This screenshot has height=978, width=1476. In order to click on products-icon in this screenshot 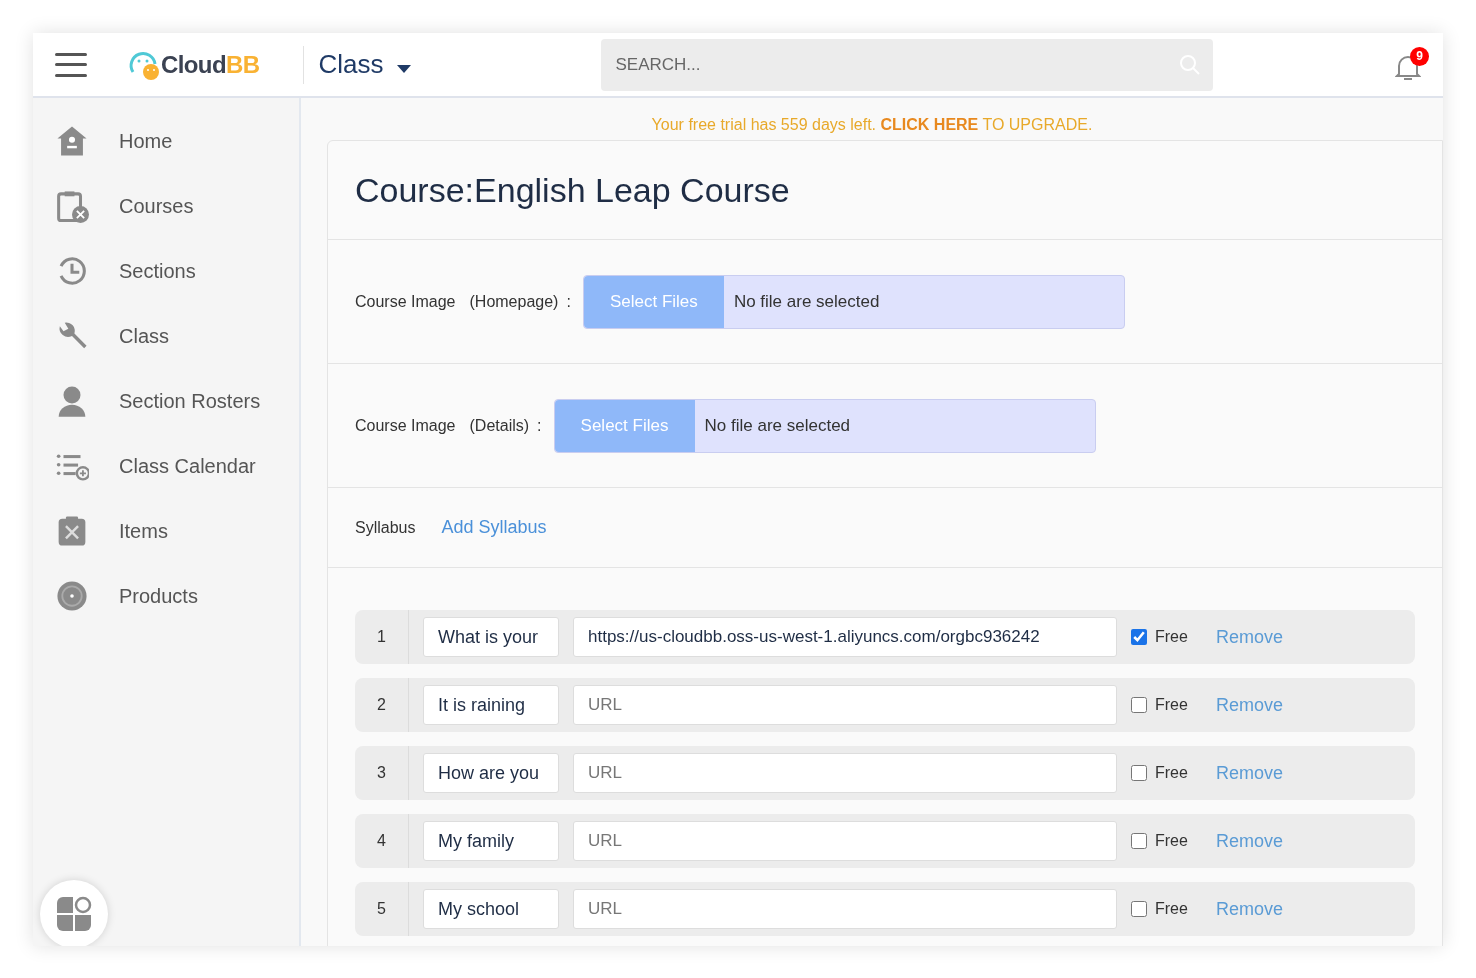, I will do `click(72, 595)`.